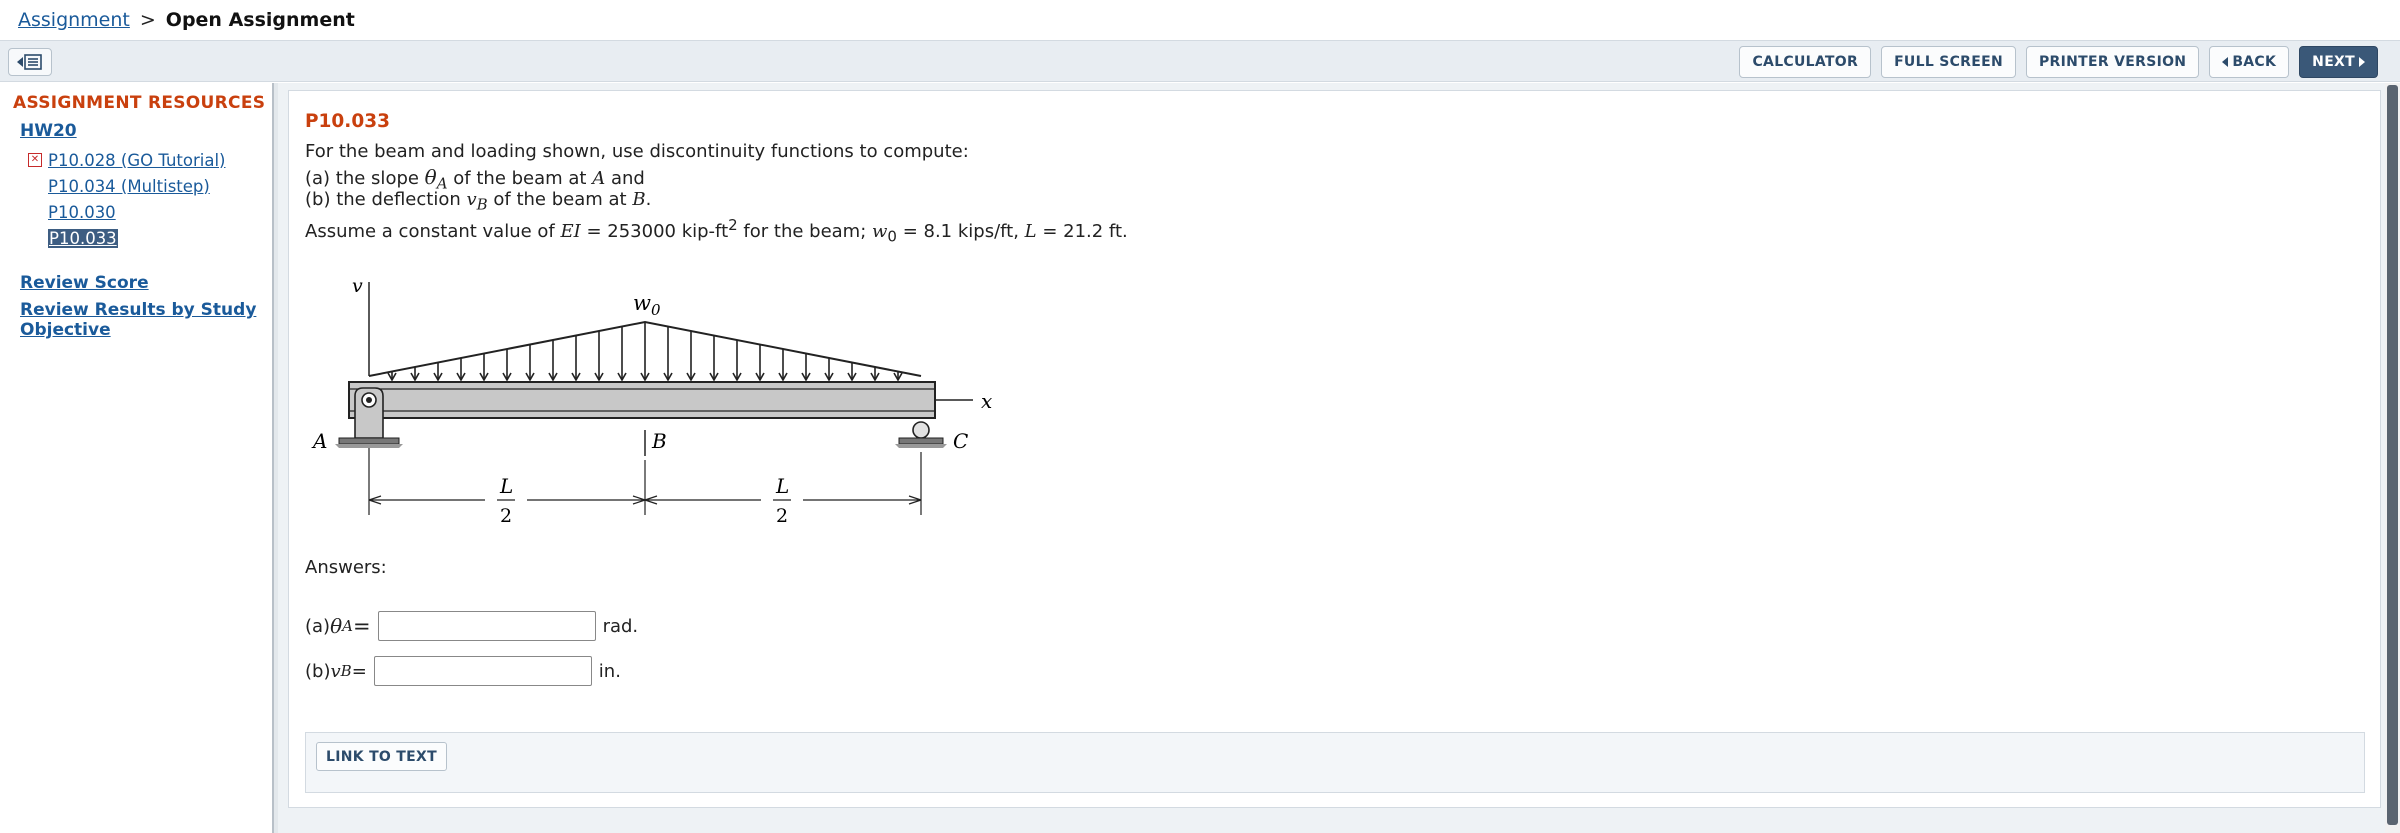  I want to click on point-c-label: C, so click(960, 441).